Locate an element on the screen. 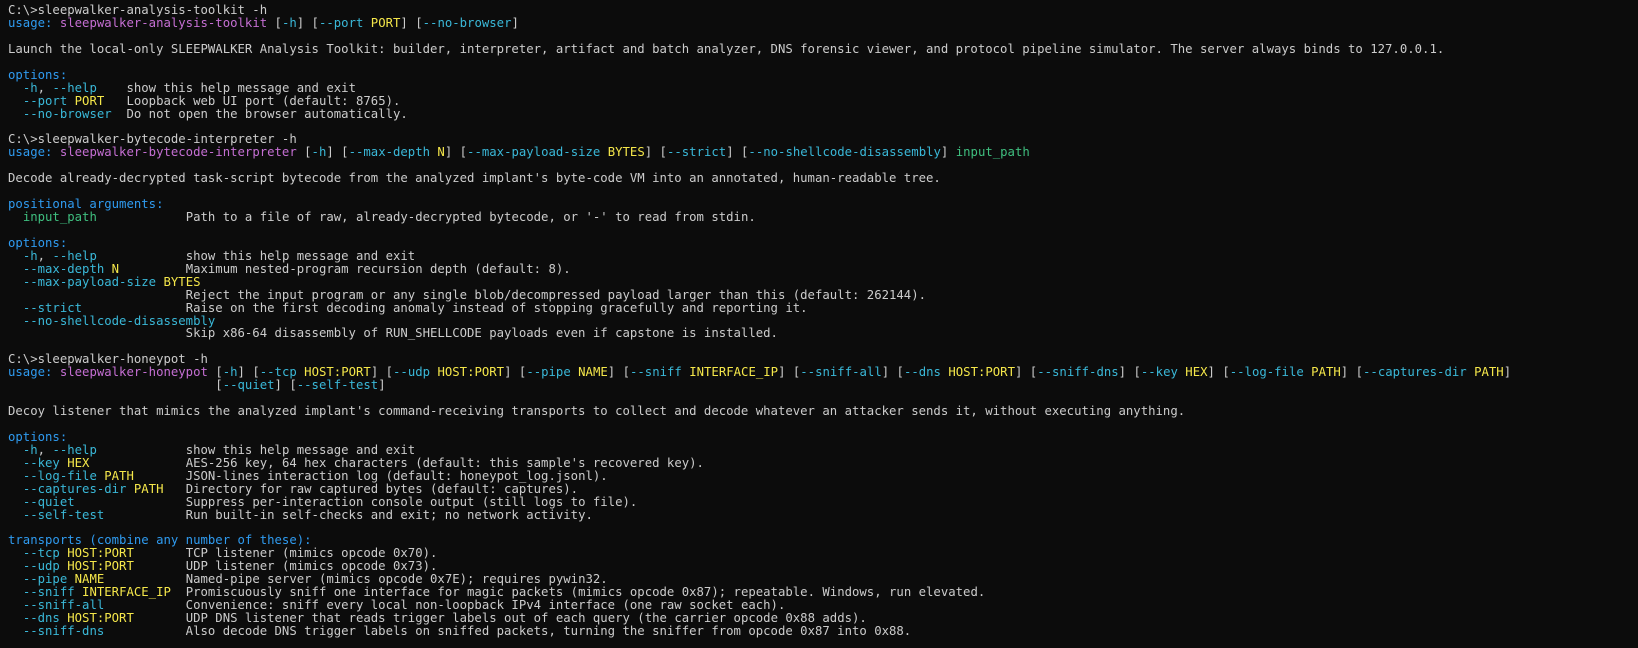  terminal-text-segment: Do not open the browser automatically. is located at coordinates (259, 113).